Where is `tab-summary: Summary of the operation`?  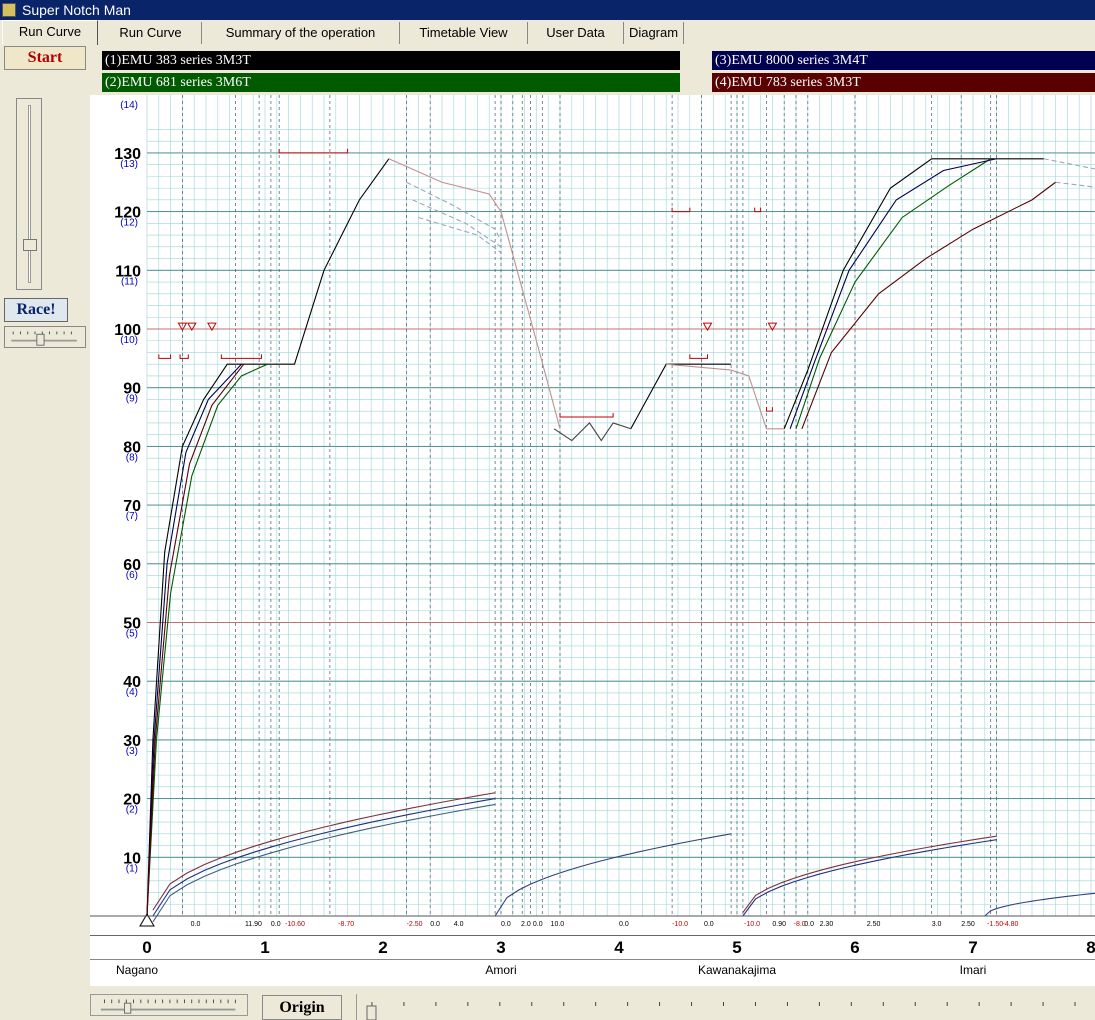
tab-summary: Summary of the operation is located at coordinates (301, 33).